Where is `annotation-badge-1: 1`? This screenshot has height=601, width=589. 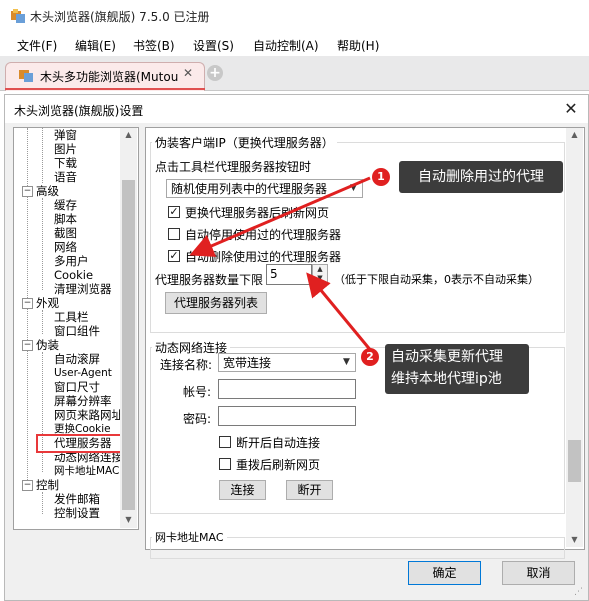 annotation-badge-1: 1 is located at coordinates (381, 177).